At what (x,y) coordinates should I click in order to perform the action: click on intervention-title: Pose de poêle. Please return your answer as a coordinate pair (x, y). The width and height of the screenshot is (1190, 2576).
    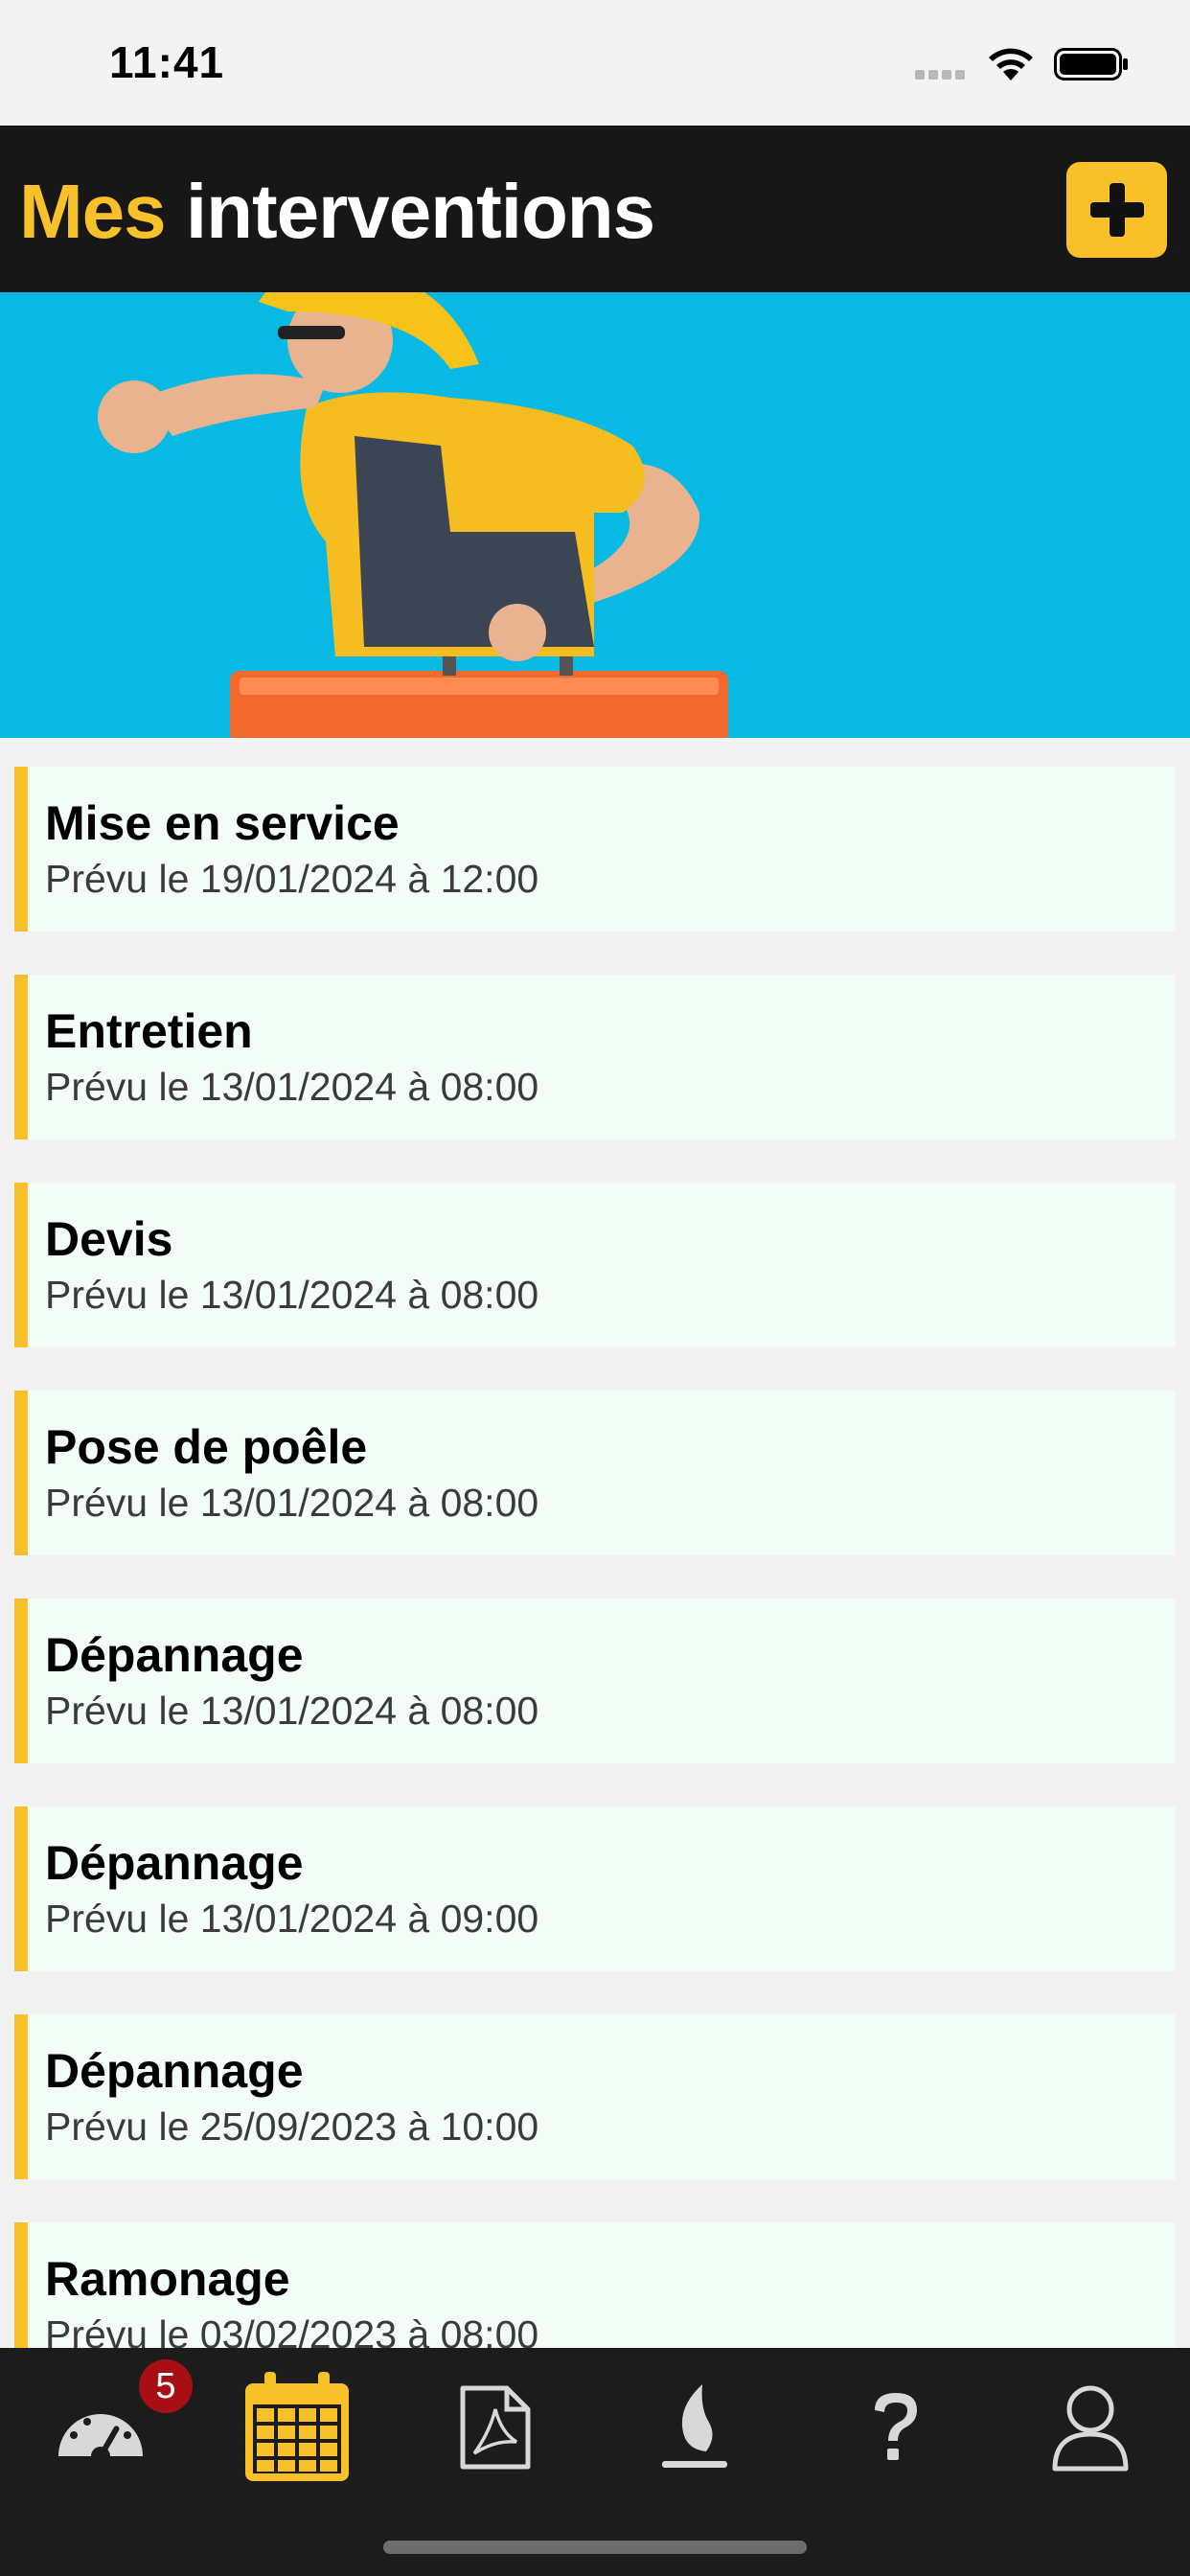
    Looking at the image, I should click on (207, 1447).